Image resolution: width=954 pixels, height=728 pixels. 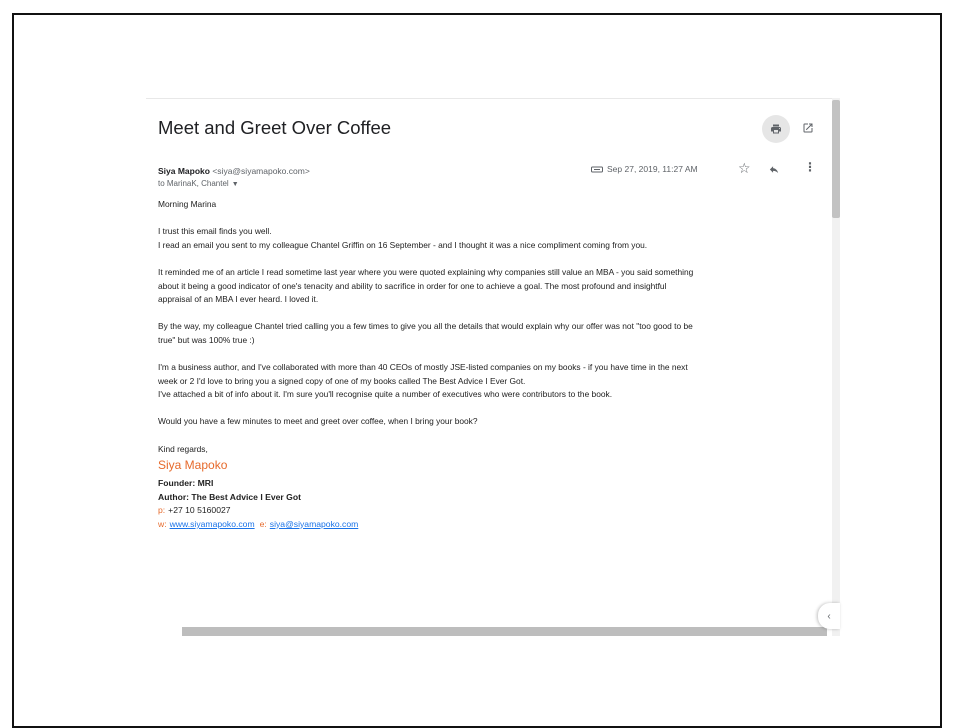 I want to click on body-line: true" but was 100% true :), so click(x=206, y=339).